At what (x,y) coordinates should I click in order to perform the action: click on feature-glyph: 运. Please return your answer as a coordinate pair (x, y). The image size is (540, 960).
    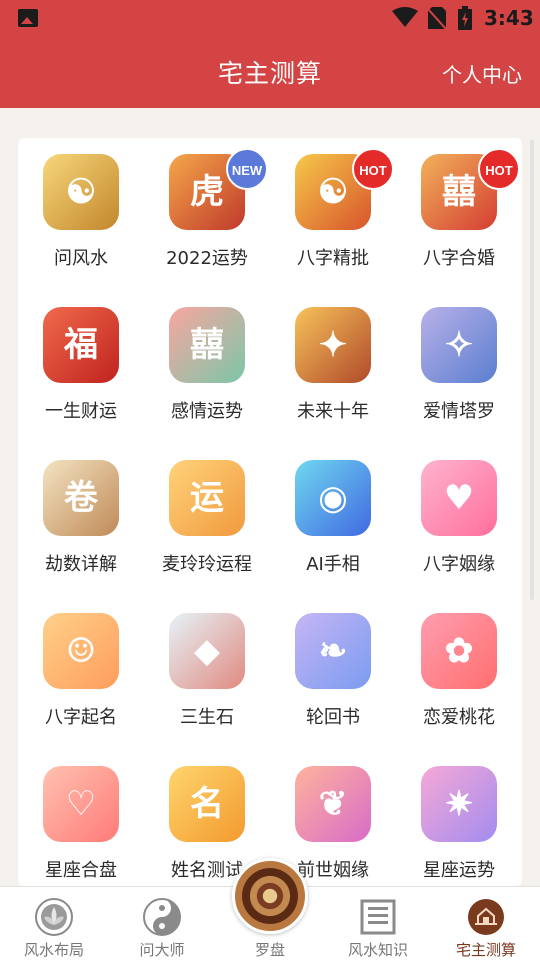
    Looking at the image, I should click on (207, 498).